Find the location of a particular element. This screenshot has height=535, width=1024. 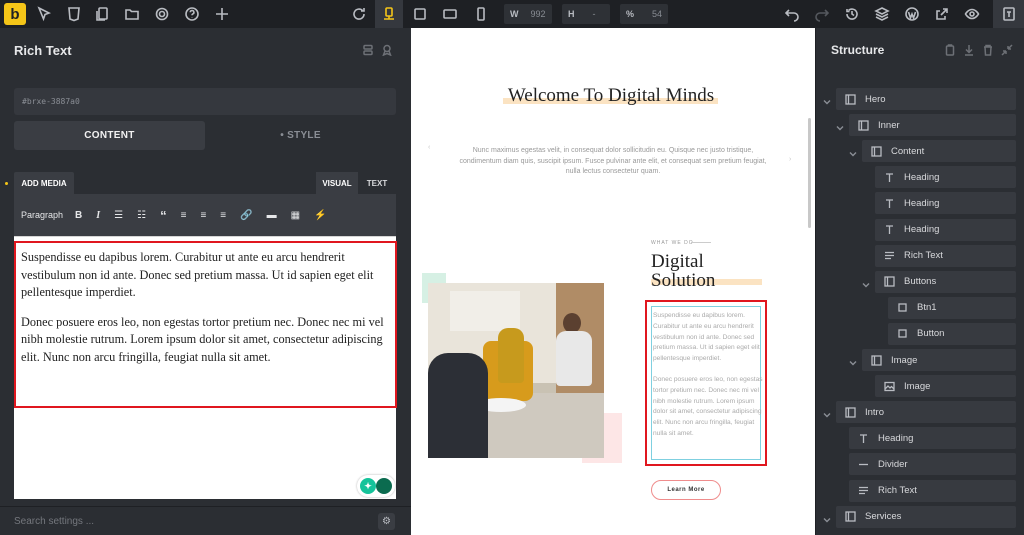

hero-heading: Welcome To Digital Minds is located at coordinates (611, 96).